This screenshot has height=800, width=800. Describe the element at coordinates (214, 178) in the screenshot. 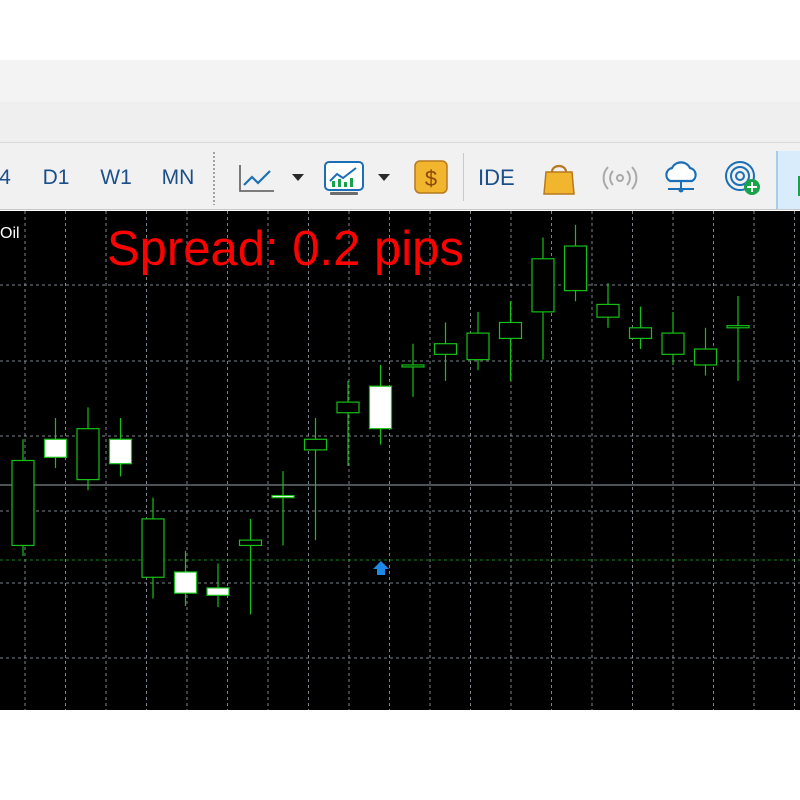

I see `toolbar-grip` at that location.